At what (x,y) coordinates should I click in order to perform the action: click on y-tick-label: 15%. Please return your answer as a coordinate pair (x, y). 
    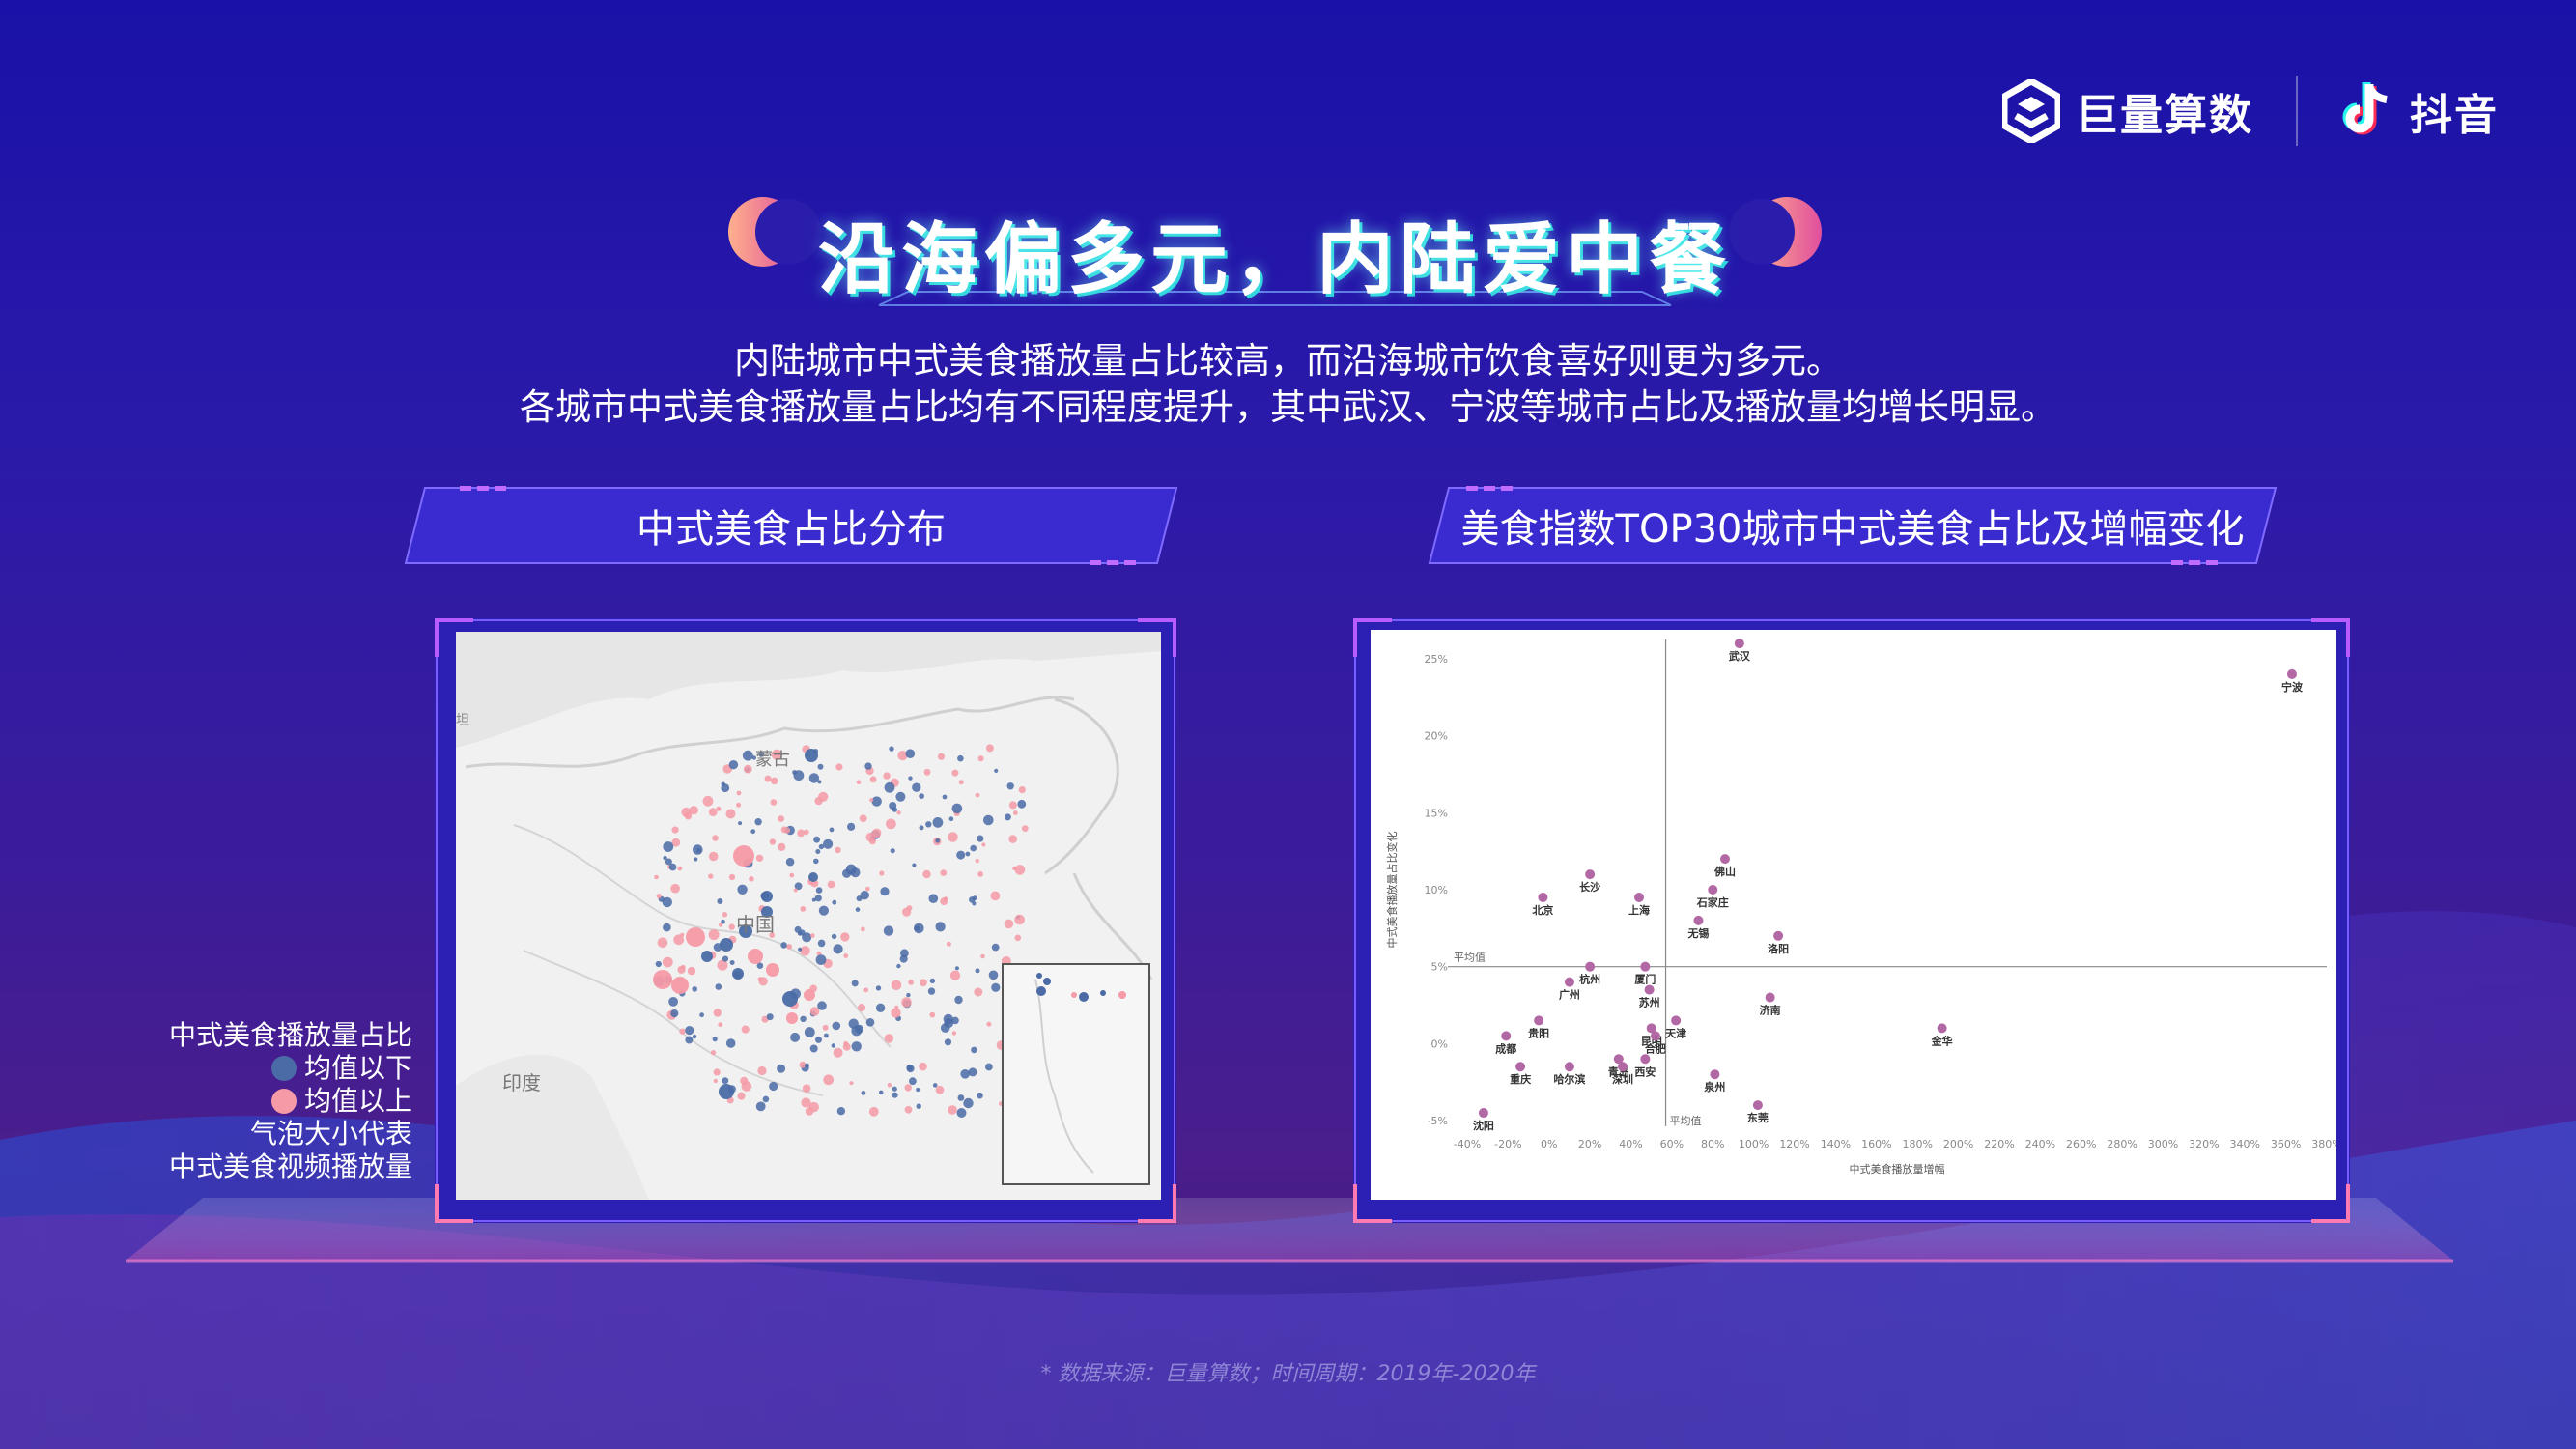
    Looking at the image, I should click on (1436, 813).